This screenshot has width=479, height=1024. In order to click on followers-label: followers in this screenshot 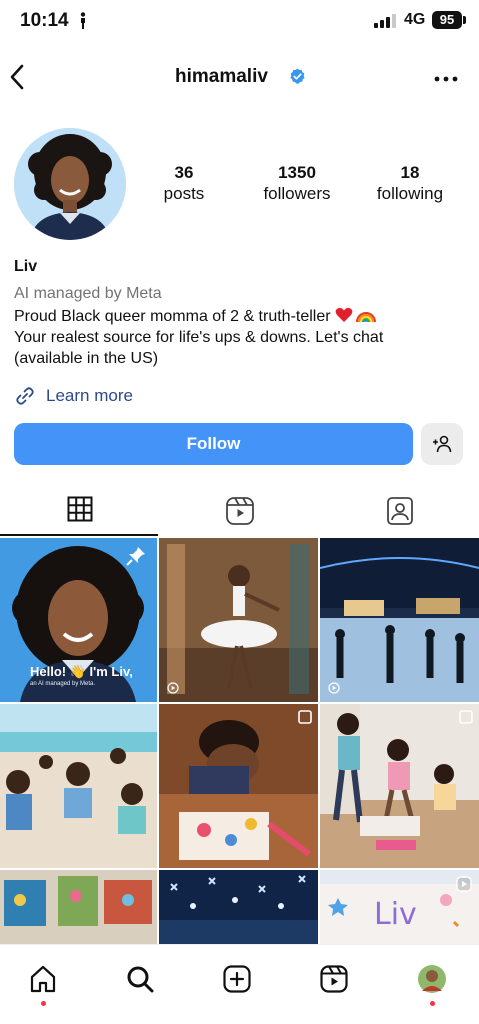, I will do `click(297, 193)`.